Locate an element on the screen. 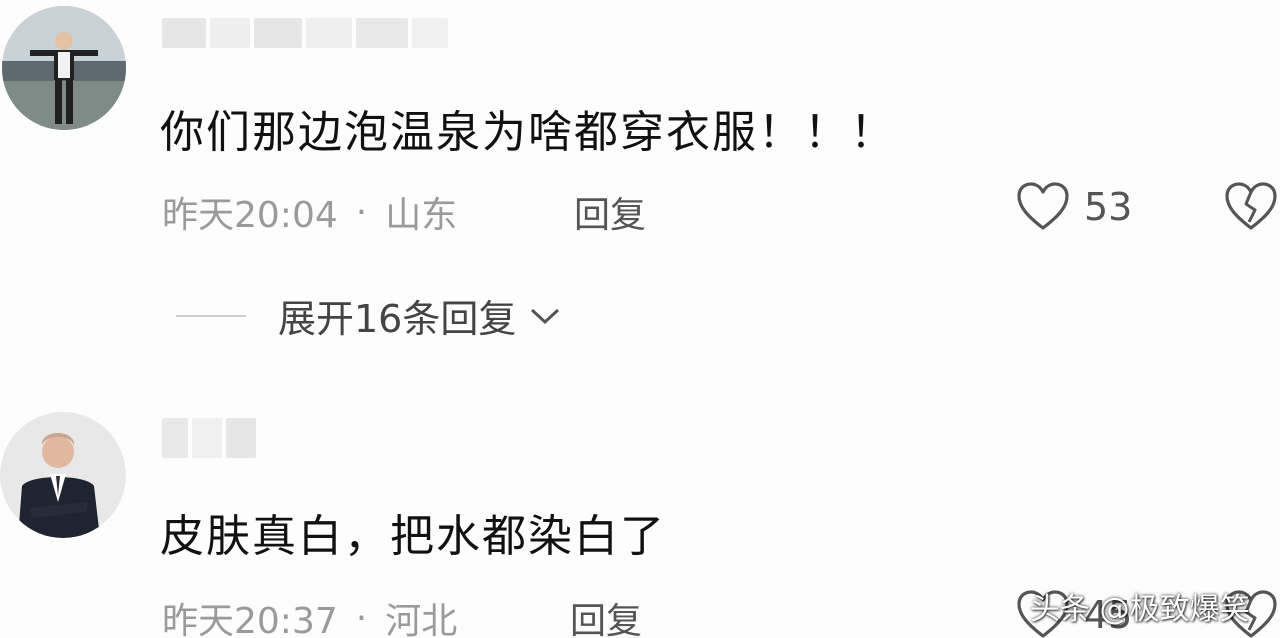 The image size is (1280, 638). divider is located at coordinates (211, 315).